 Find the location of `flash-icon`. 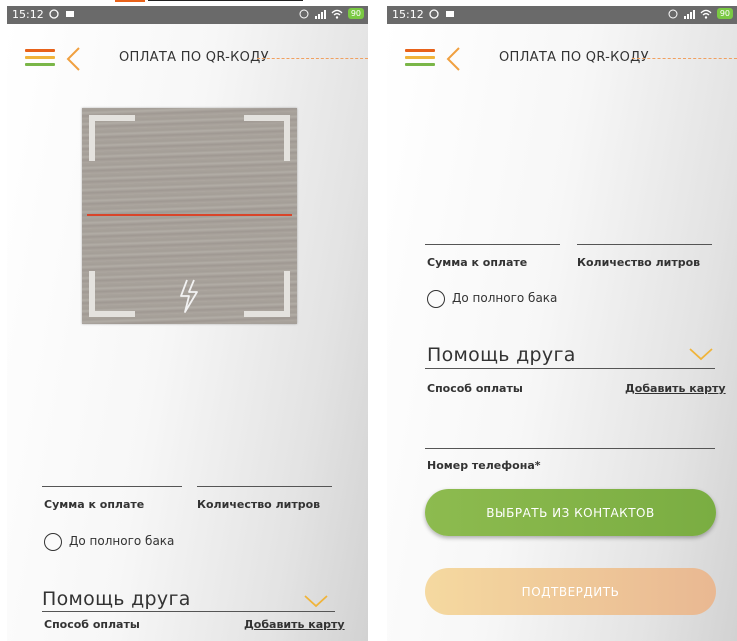

flash-icon is located at coordinates (189, 296).